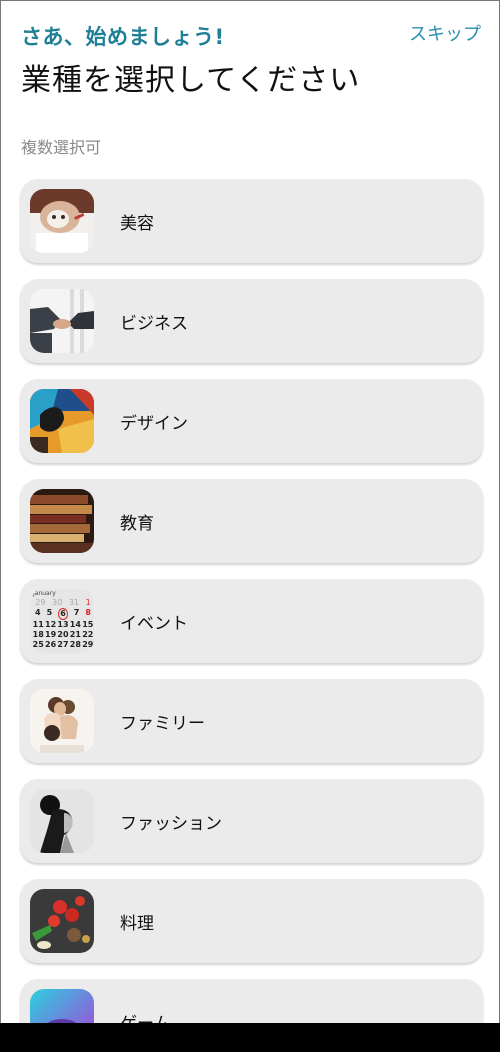  Describe the element at coordinates (51, 634) in the screenshot. I see `calendar-day: 19` at that location.